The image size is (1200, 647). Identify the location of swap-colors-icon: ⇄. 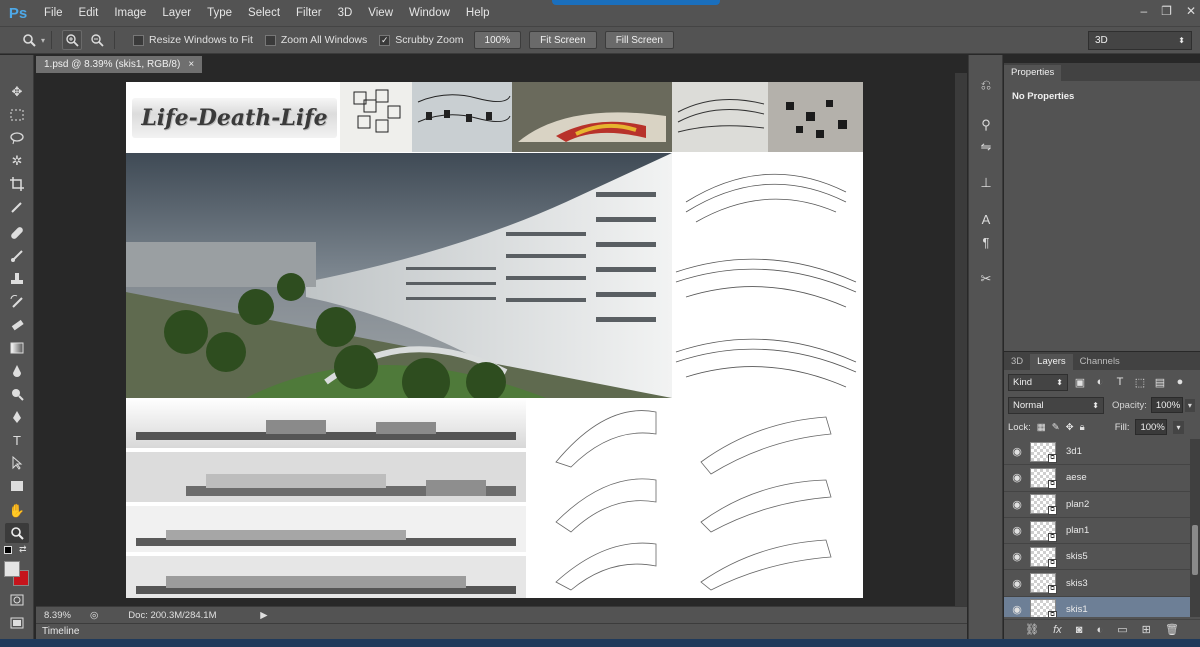
(23, 549).